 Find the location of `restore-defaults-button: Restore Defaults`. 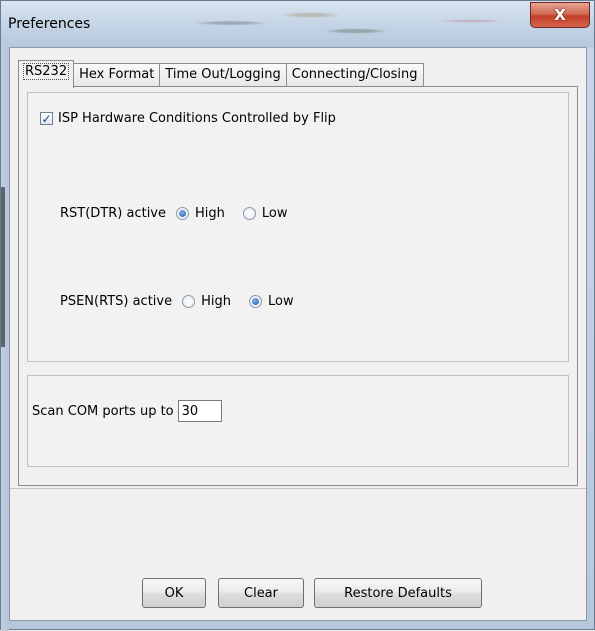

restore-defaults-button: Restore Defaults is located at coordinates (398, 593).